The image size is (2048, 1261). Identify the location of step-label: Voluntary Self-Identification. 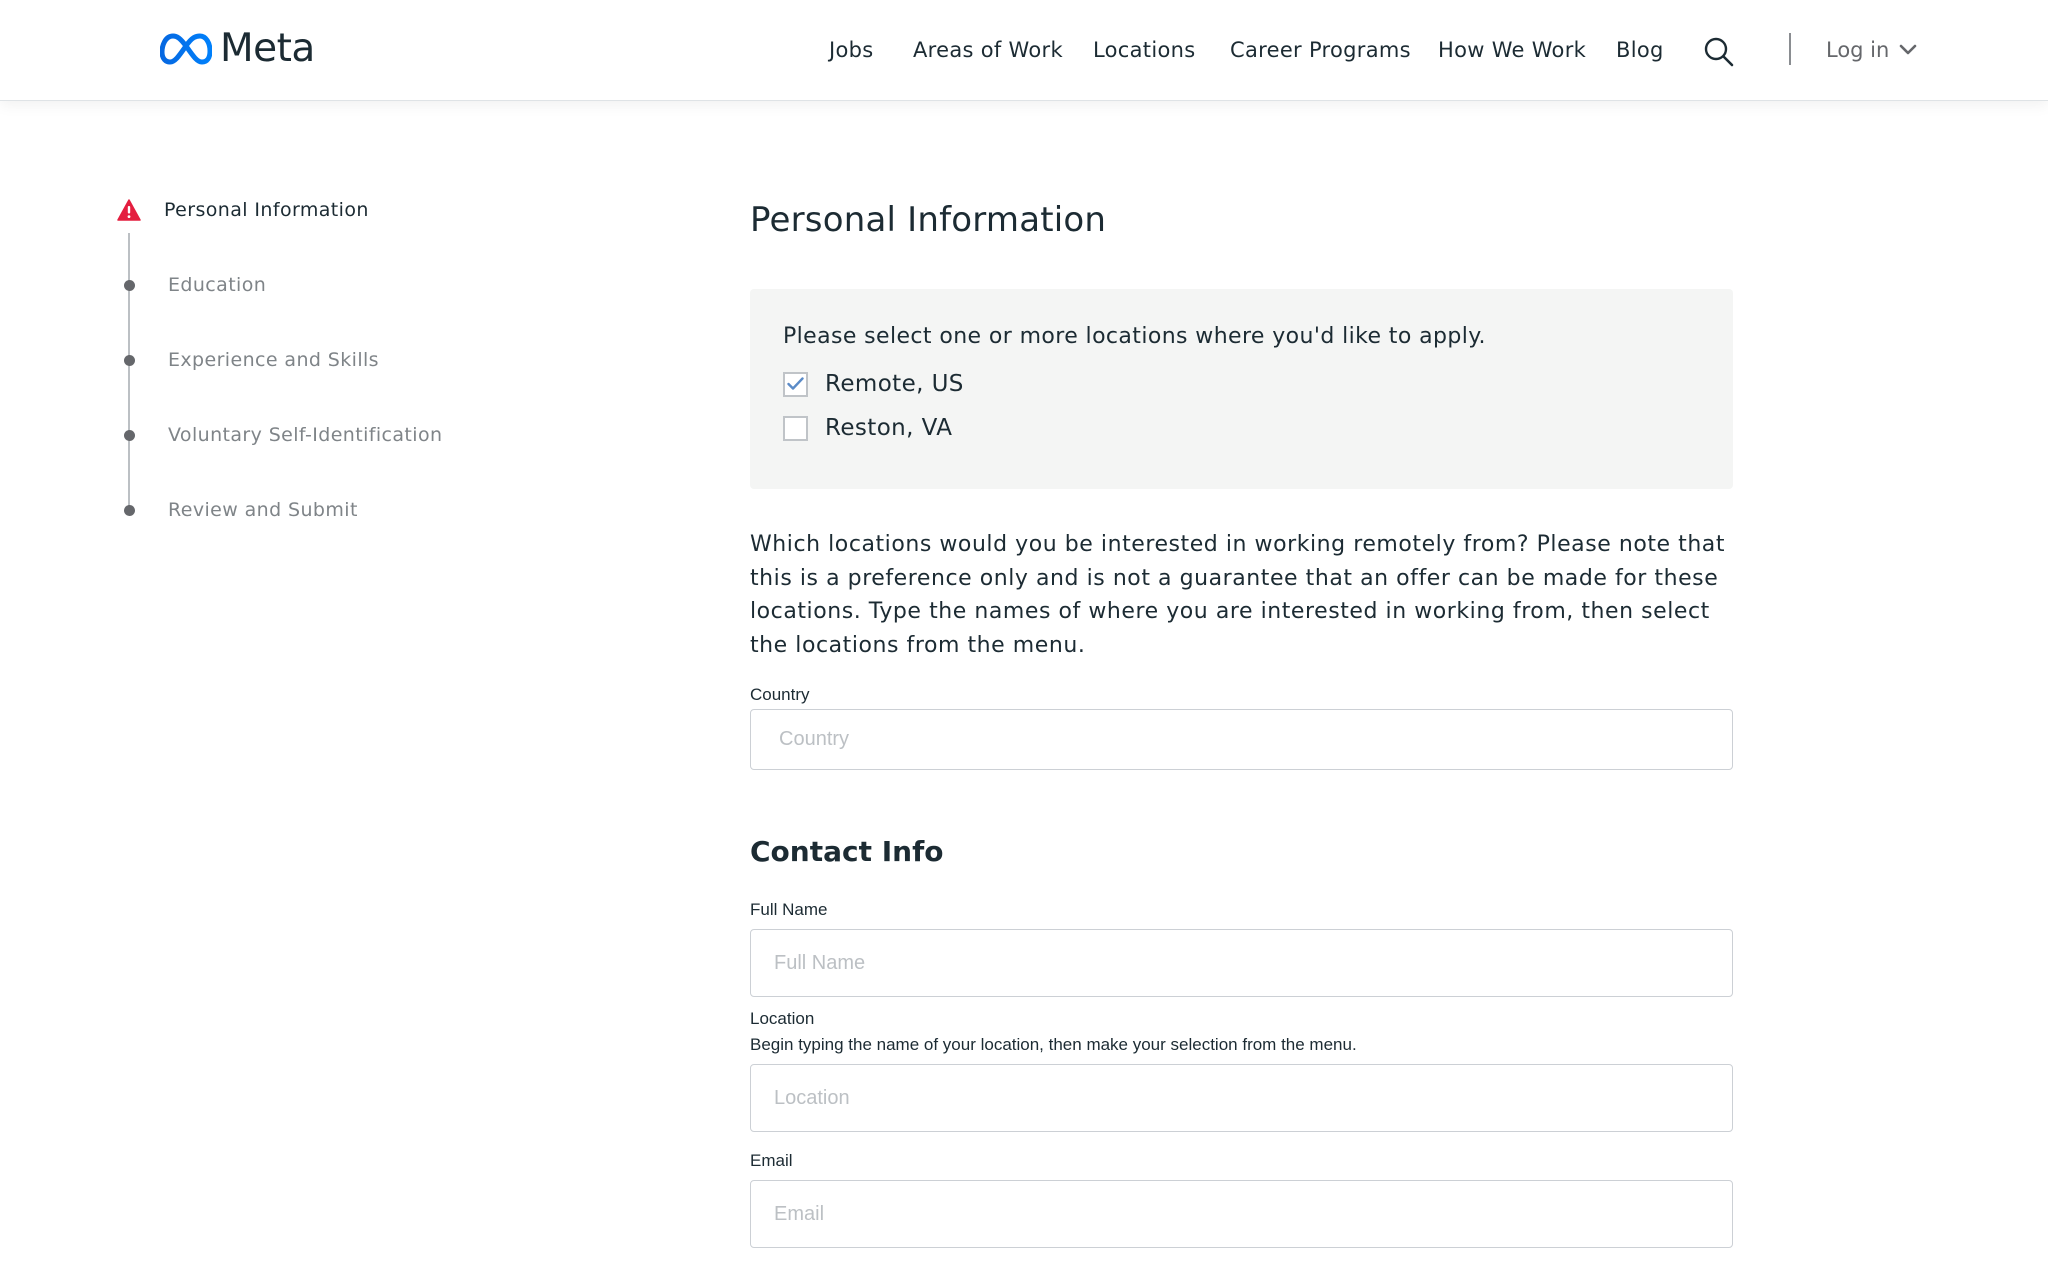
(305, 435).